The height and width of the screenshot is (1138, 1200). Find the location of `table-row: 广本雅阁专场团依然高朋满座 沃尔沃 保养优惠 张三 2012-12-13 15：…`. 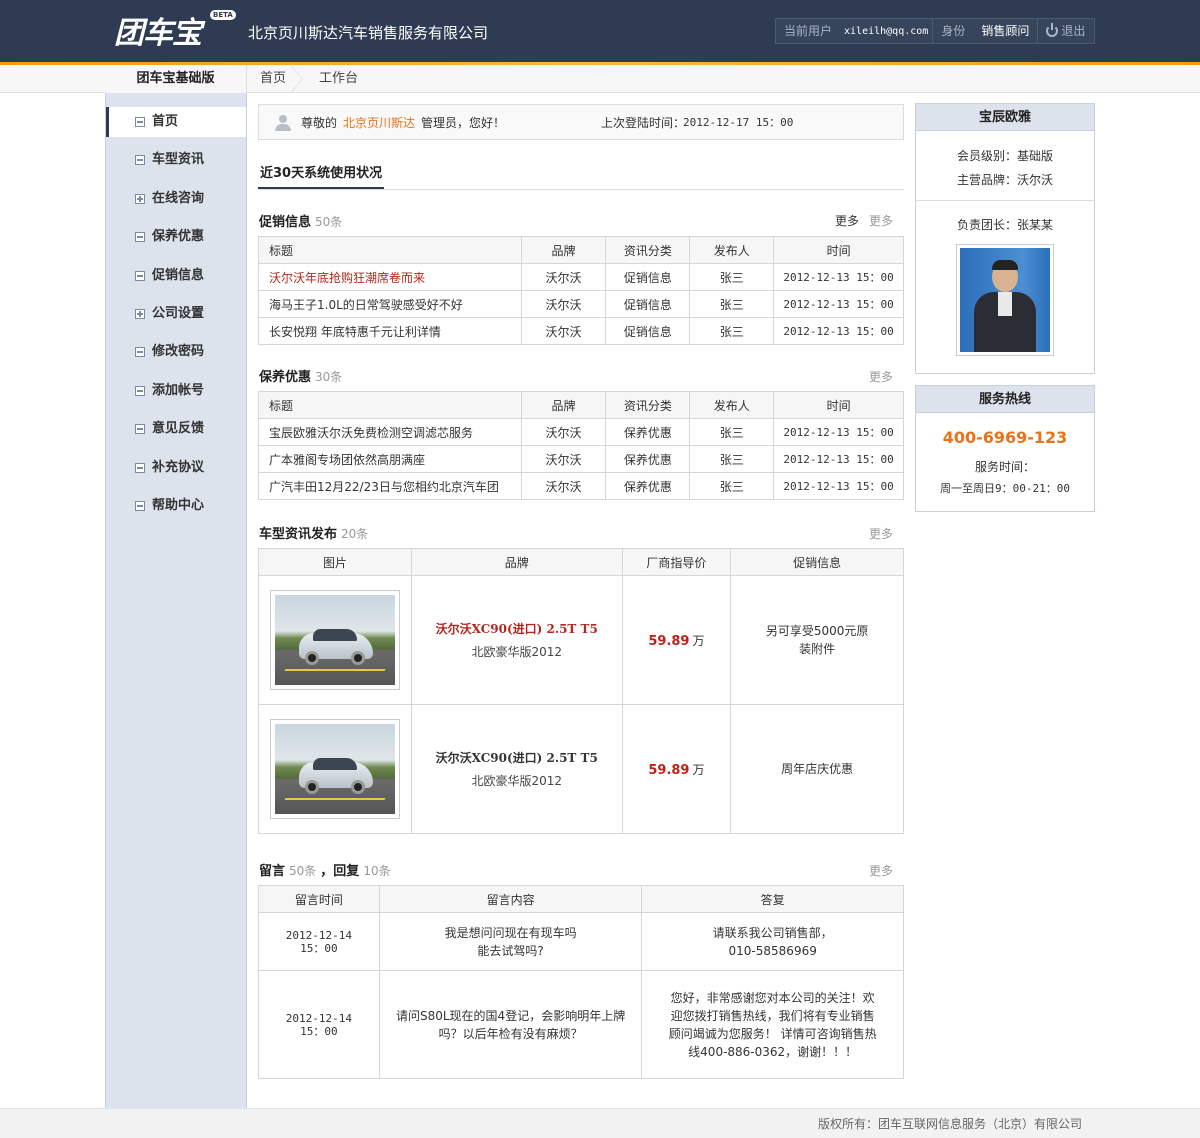

table-row: 广本雅阁专场团依然高朋满座 沃尔沃 保养优惠 张三 2012-12-13 15：… is located at coordinates (581, 459).